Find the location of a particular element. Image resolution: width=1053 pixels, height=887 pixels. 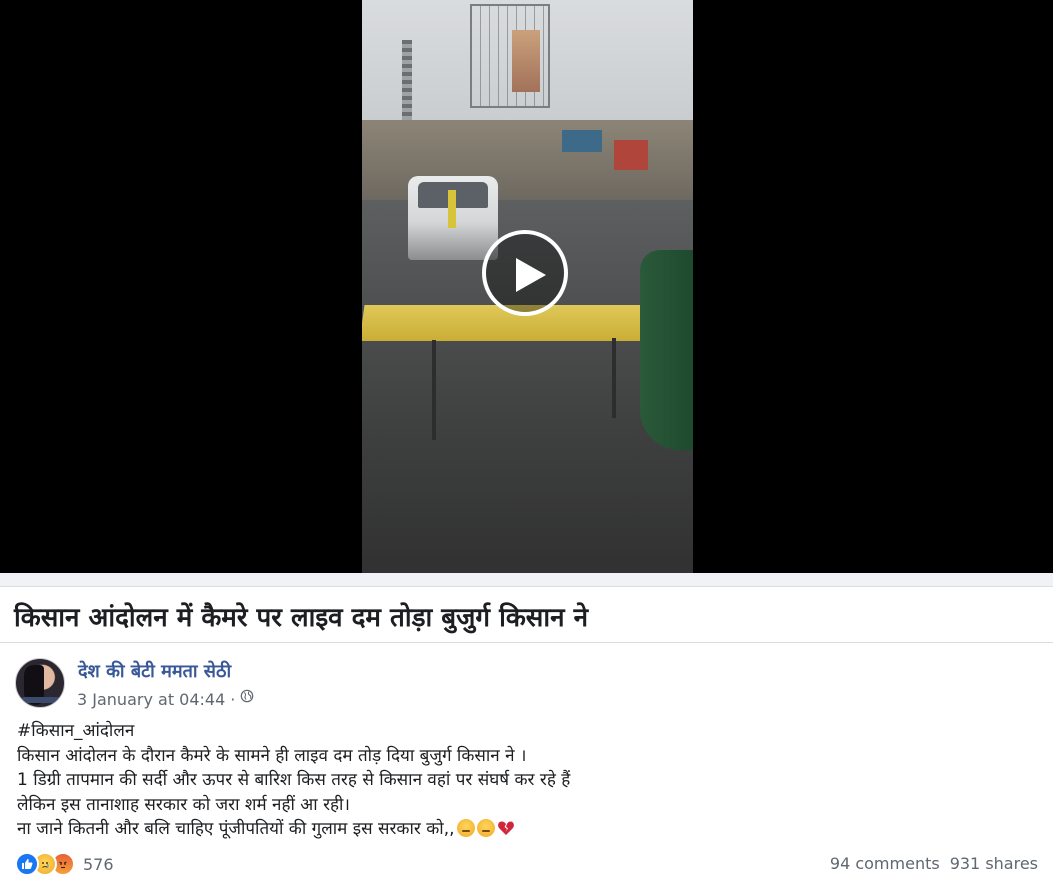

scene-billboard-ad is located at coordinates (526, 61).